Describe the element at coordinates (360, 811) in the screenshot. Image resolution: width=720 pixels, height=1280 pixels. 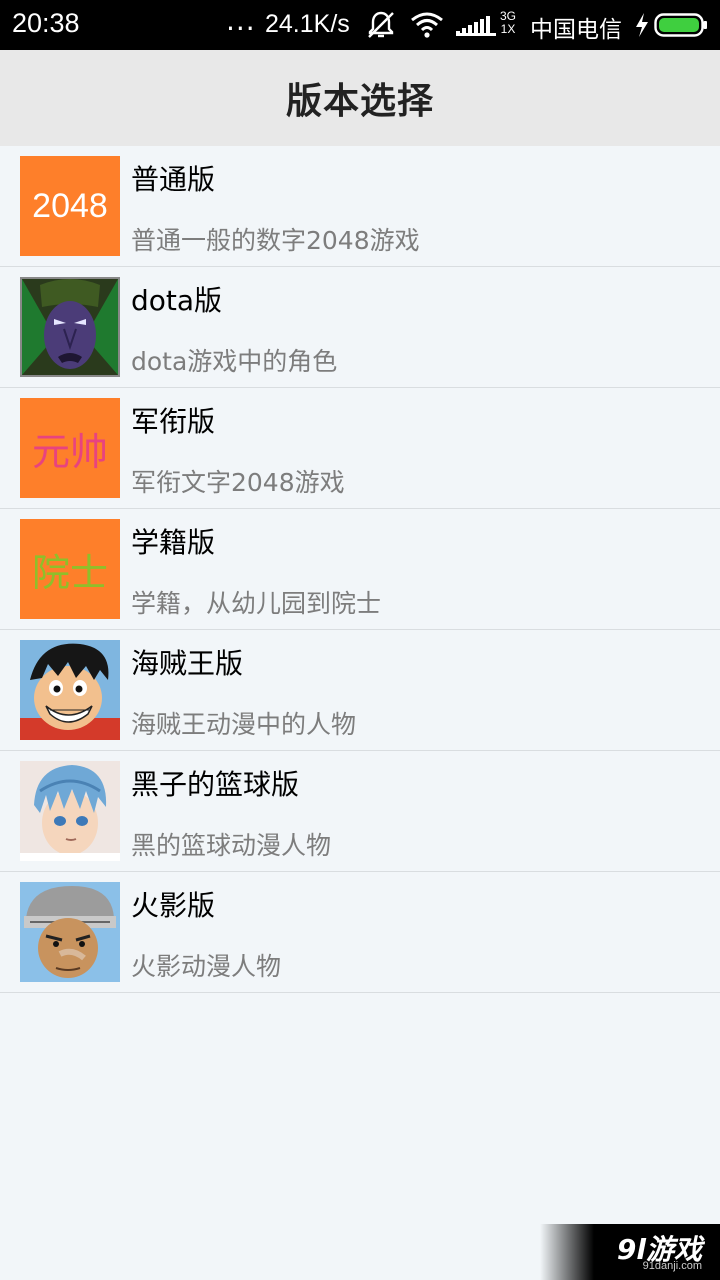
I see `version-item-kuroko: 黑子的篮球版 黑的篮球动漫人物` at that location.